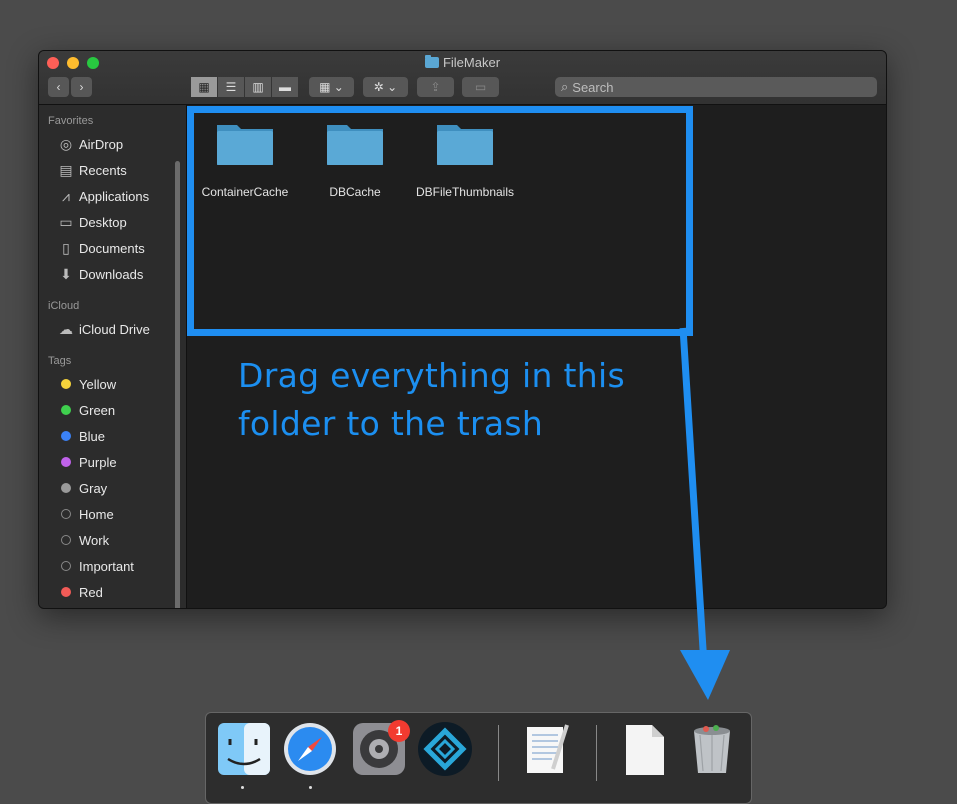 The height and width of the screenshot is (804, 957). Describe the element at coordinates (244, 749) in the screenshot. I see `finder-icon` at that location.